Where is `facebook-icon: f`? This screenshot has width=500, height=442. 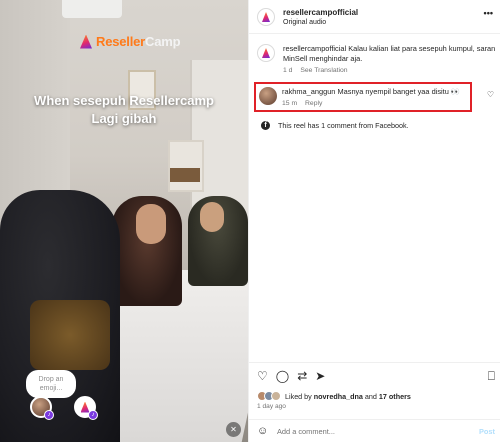
facebook-icon: f is located at coordinates (265, 125).